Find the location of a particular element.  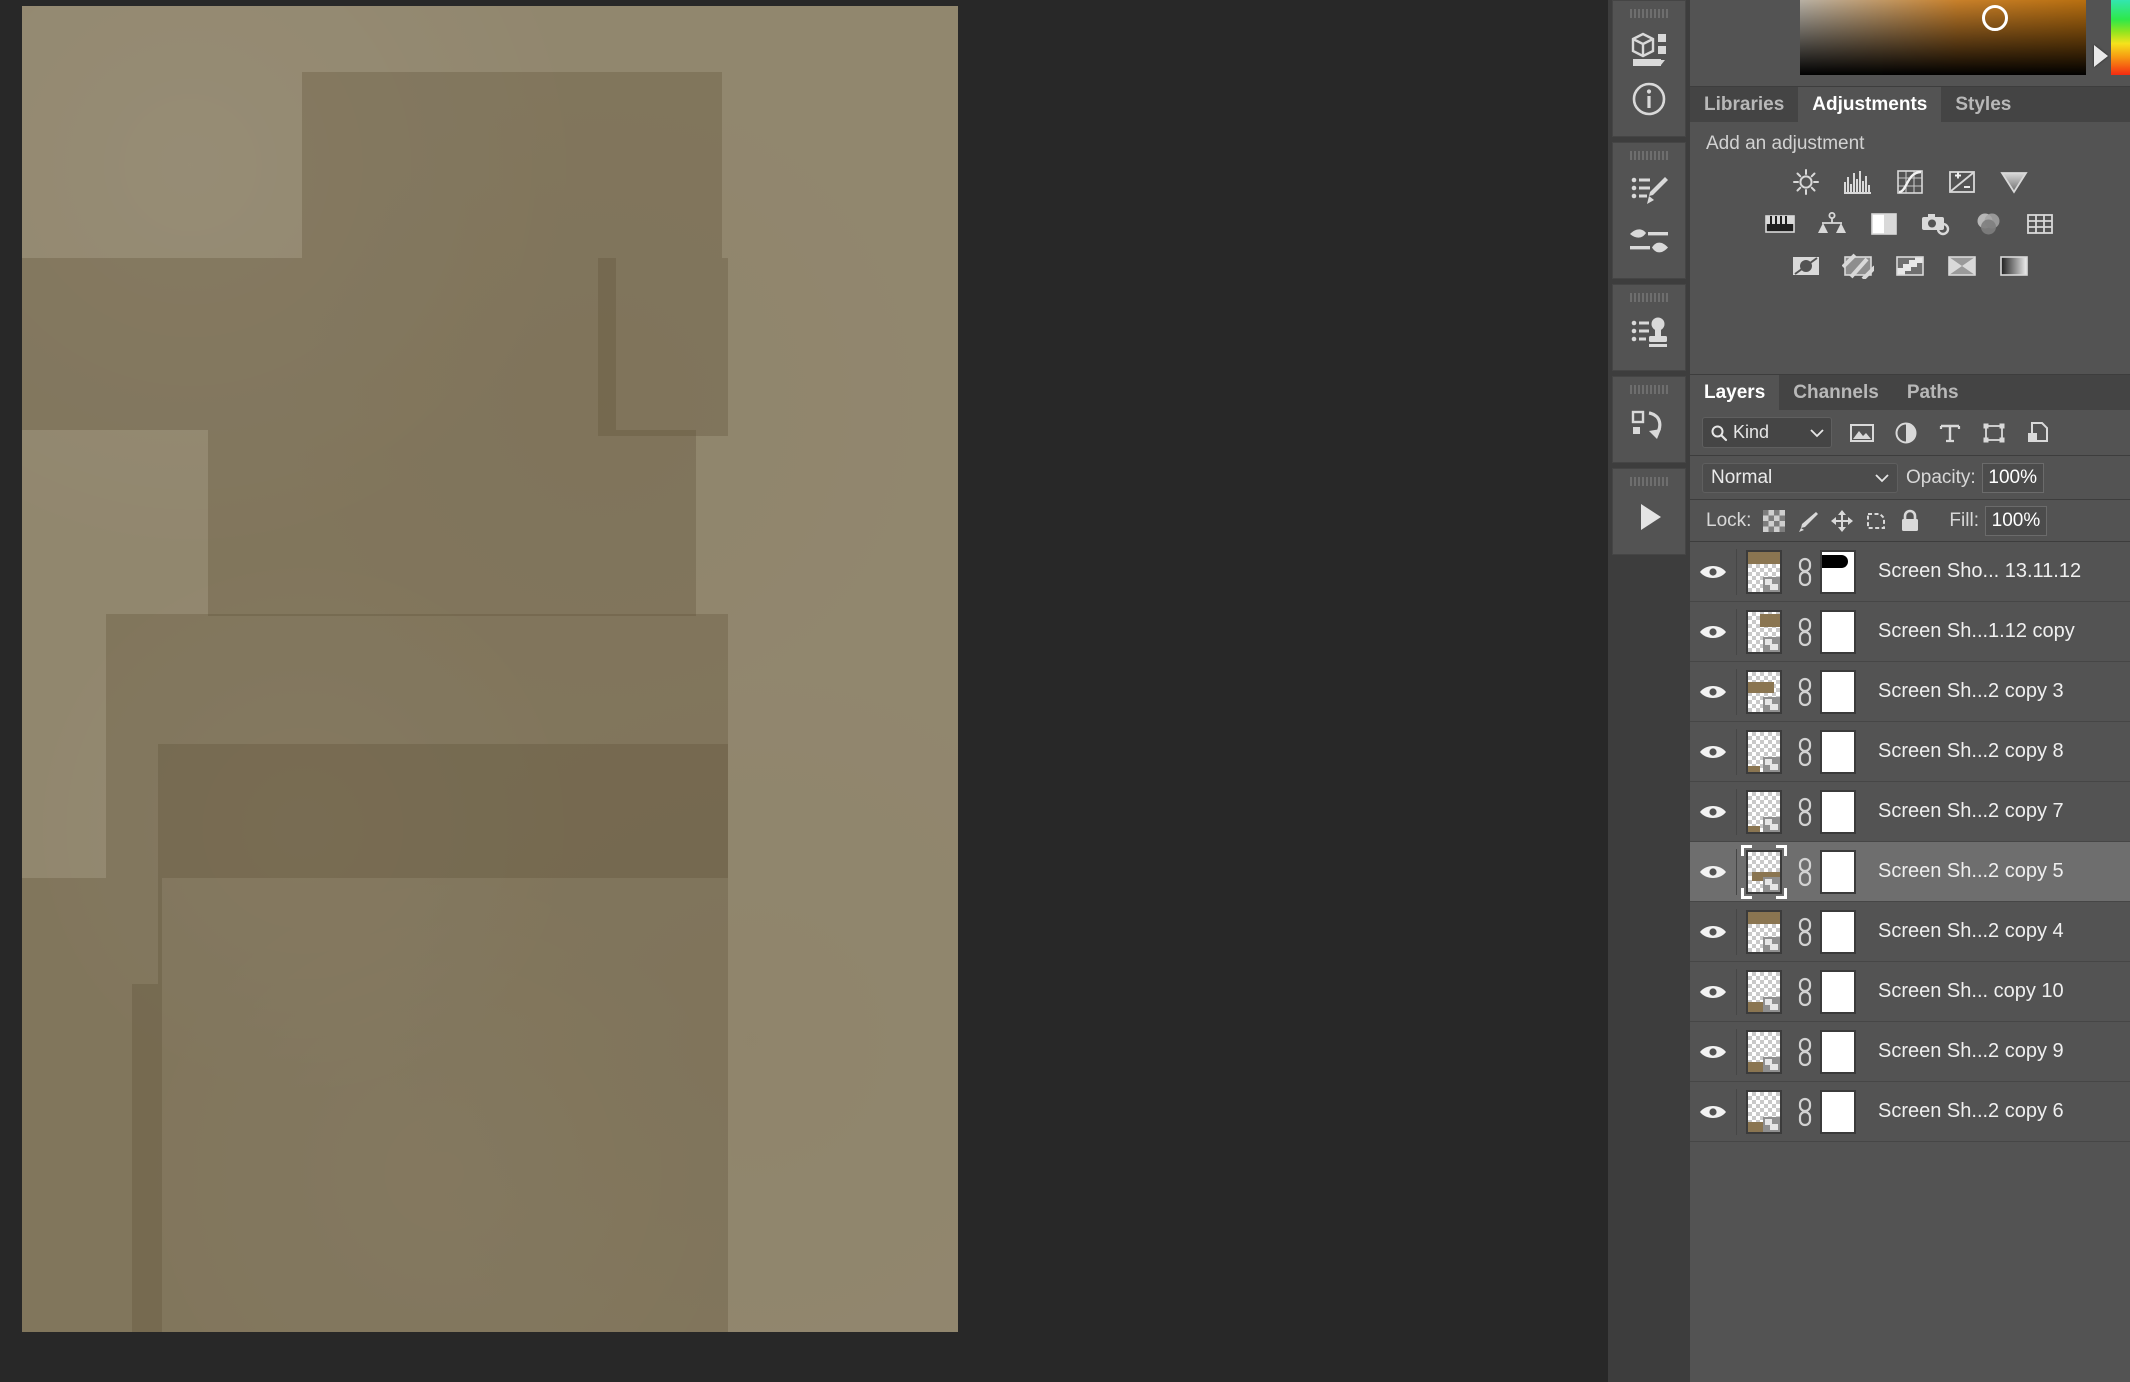

color-balance-icon is located at coordinates (1832, 224).